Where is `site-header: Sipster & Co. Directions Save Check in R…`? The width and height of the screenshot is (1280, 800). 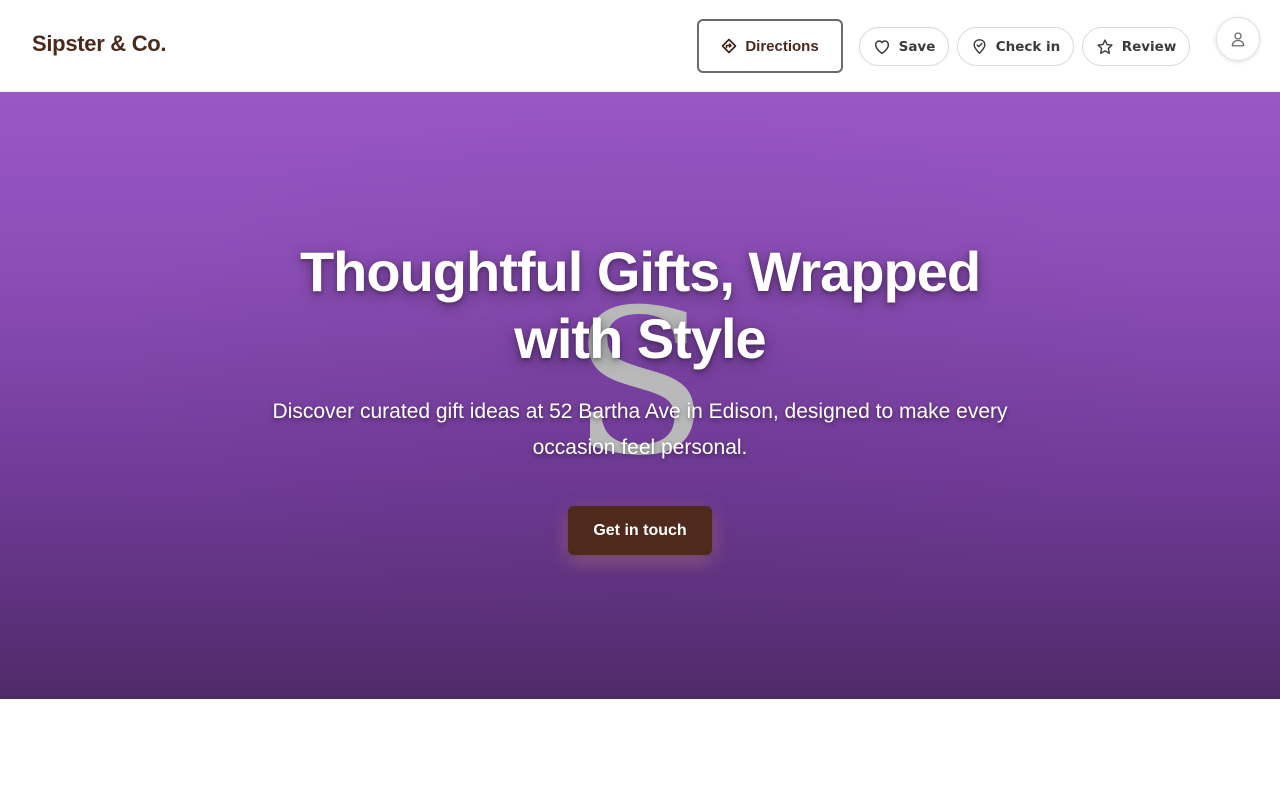 site-header: Sipster & Co. Directions Save Check in R… is located at coordinates (640, 46).